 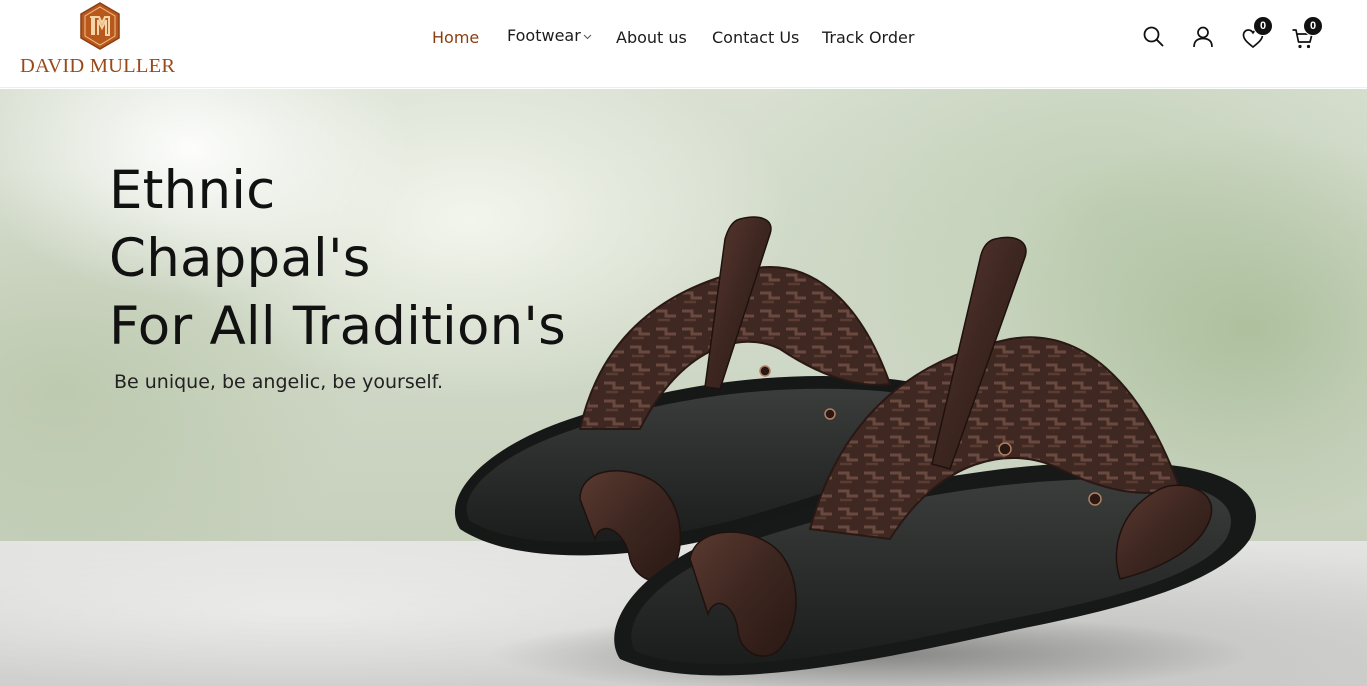 What do you see at coordinates (1203, 37) in the screenshot?
I see `user-icon` at bounding box center [1203, 37].